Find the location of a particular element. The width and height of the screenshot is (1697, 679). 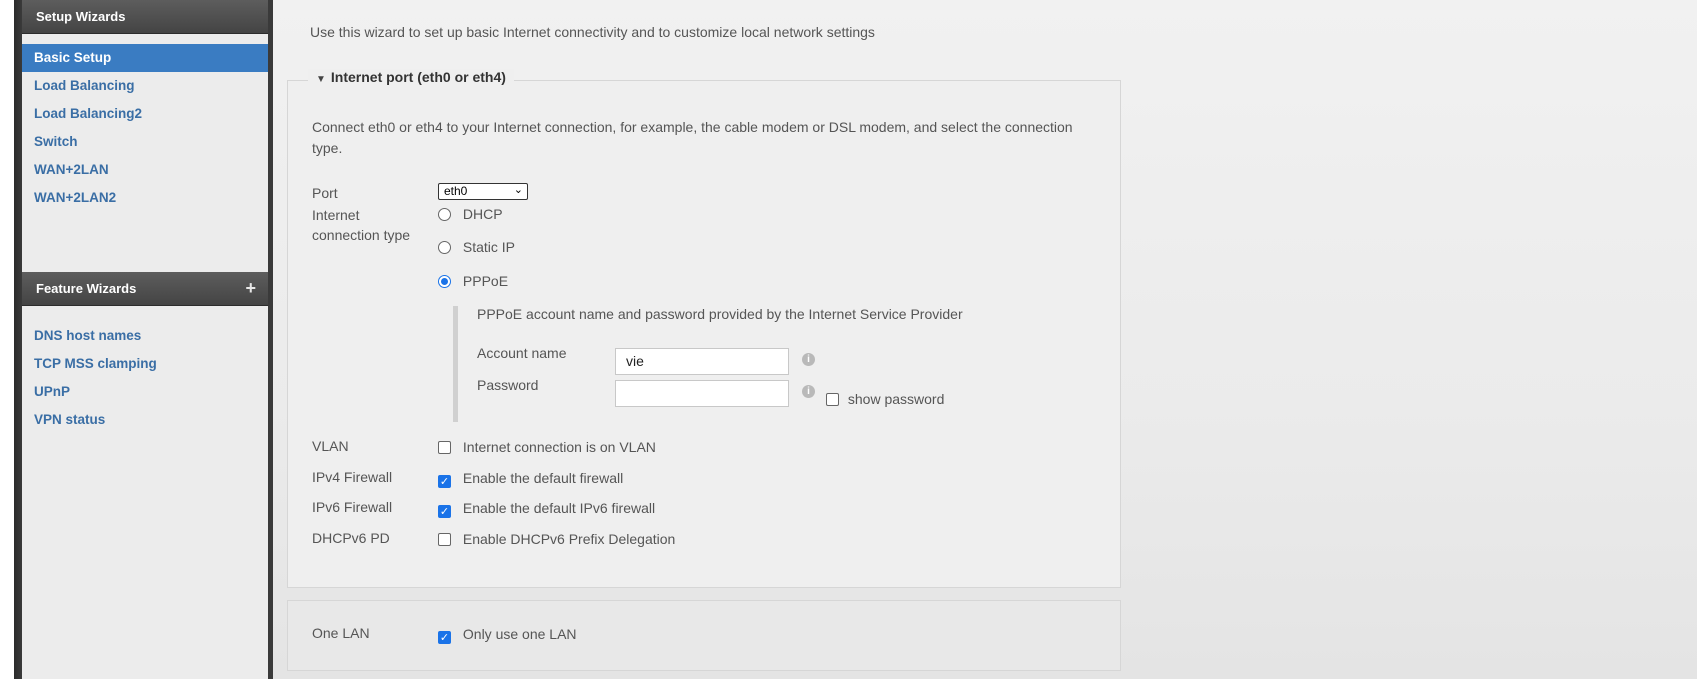

sidebar-item-wan-2lan: WAN+2LAN is located at coordinates (145, 170).